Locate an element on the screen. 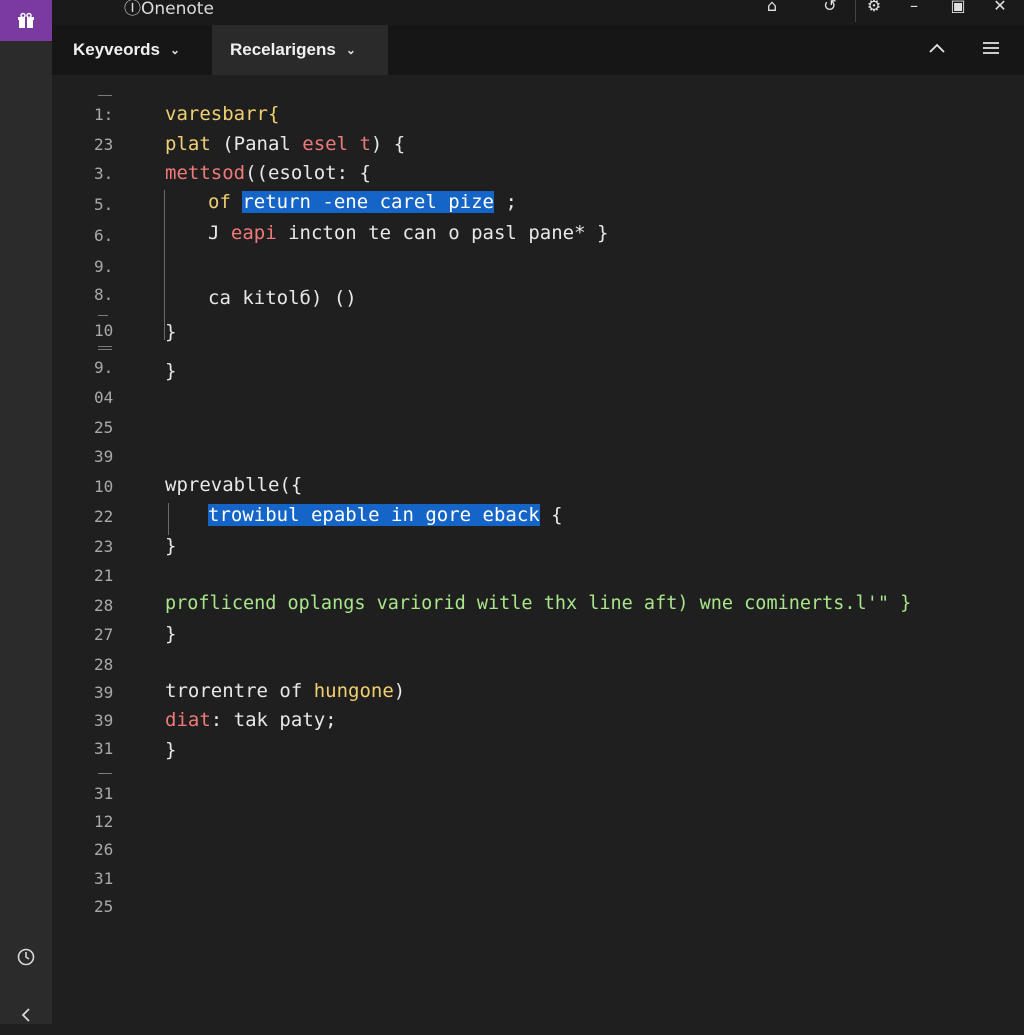 The width and height of the screenshot is (1024, 1035). line-number: 12 is located at coordinates (104, 821).